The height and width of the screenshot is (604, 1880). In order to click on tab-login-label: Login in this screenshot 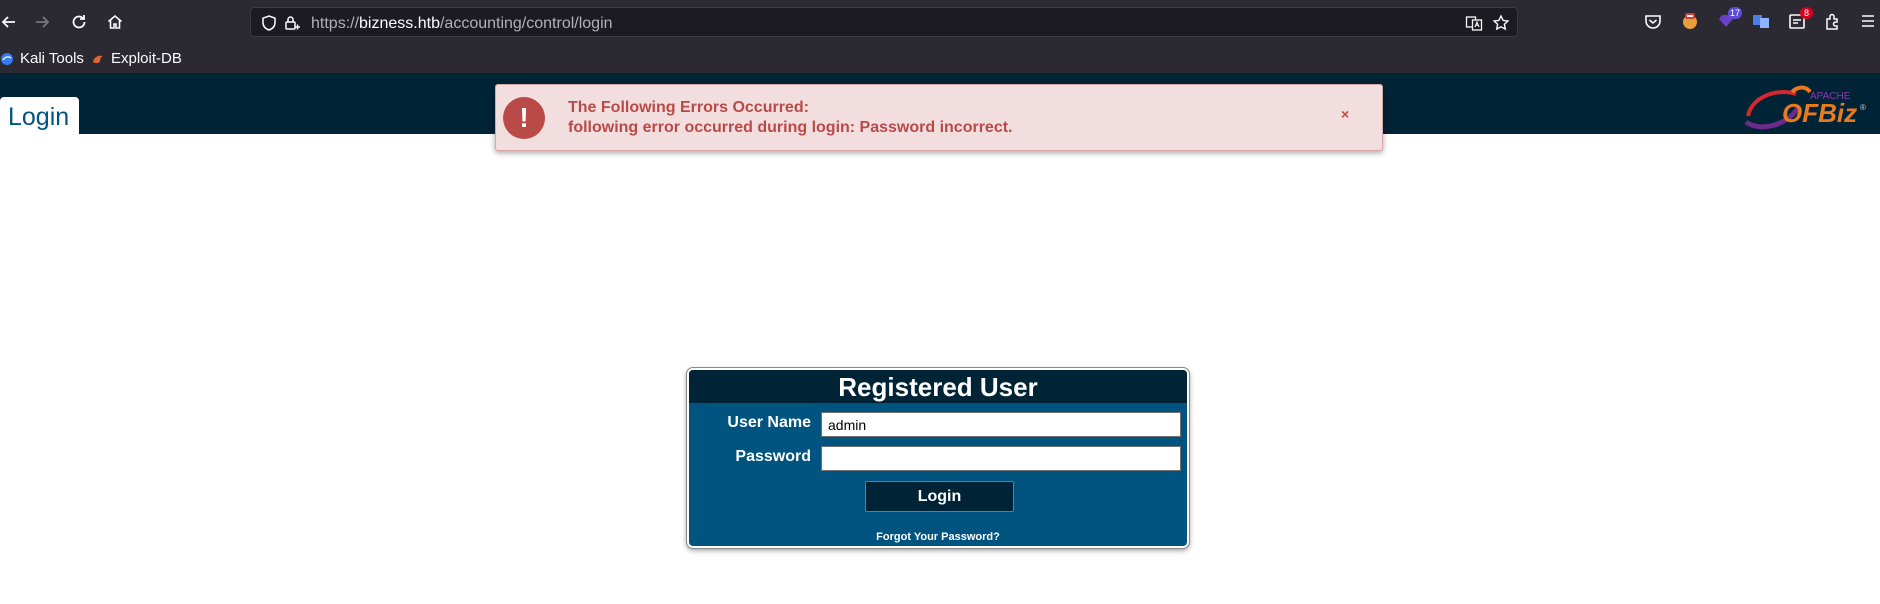, I will do `click(39, 117)`.